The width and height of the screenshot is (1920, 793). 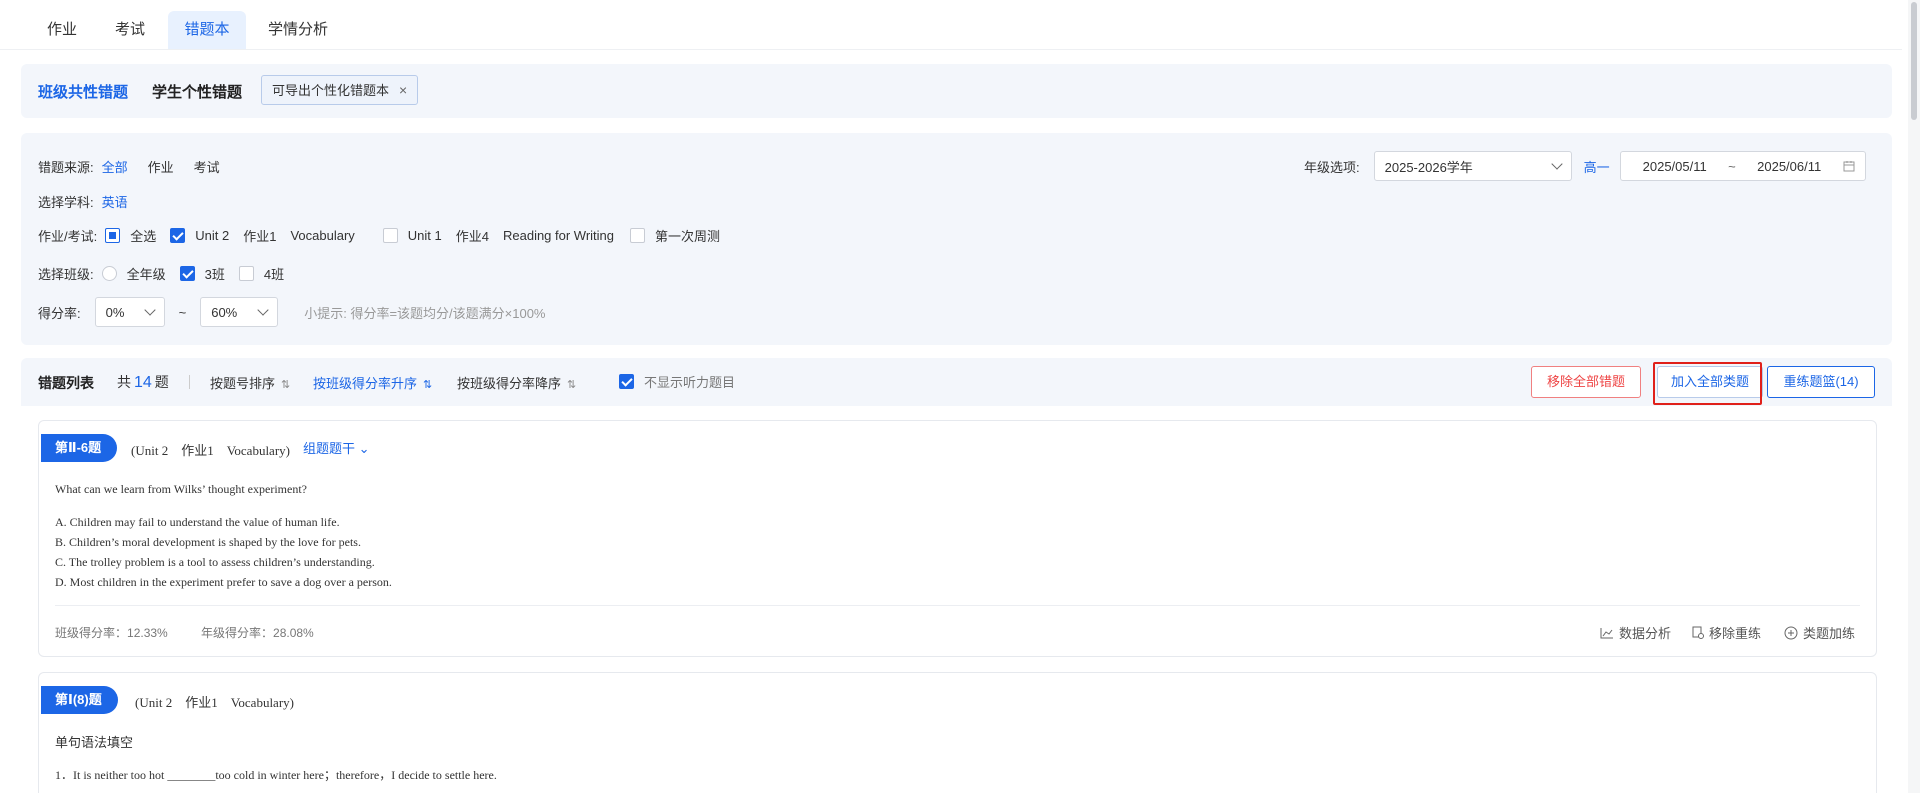 I want to click on subject-label: 选择学科:, so click(x=66, y=202).